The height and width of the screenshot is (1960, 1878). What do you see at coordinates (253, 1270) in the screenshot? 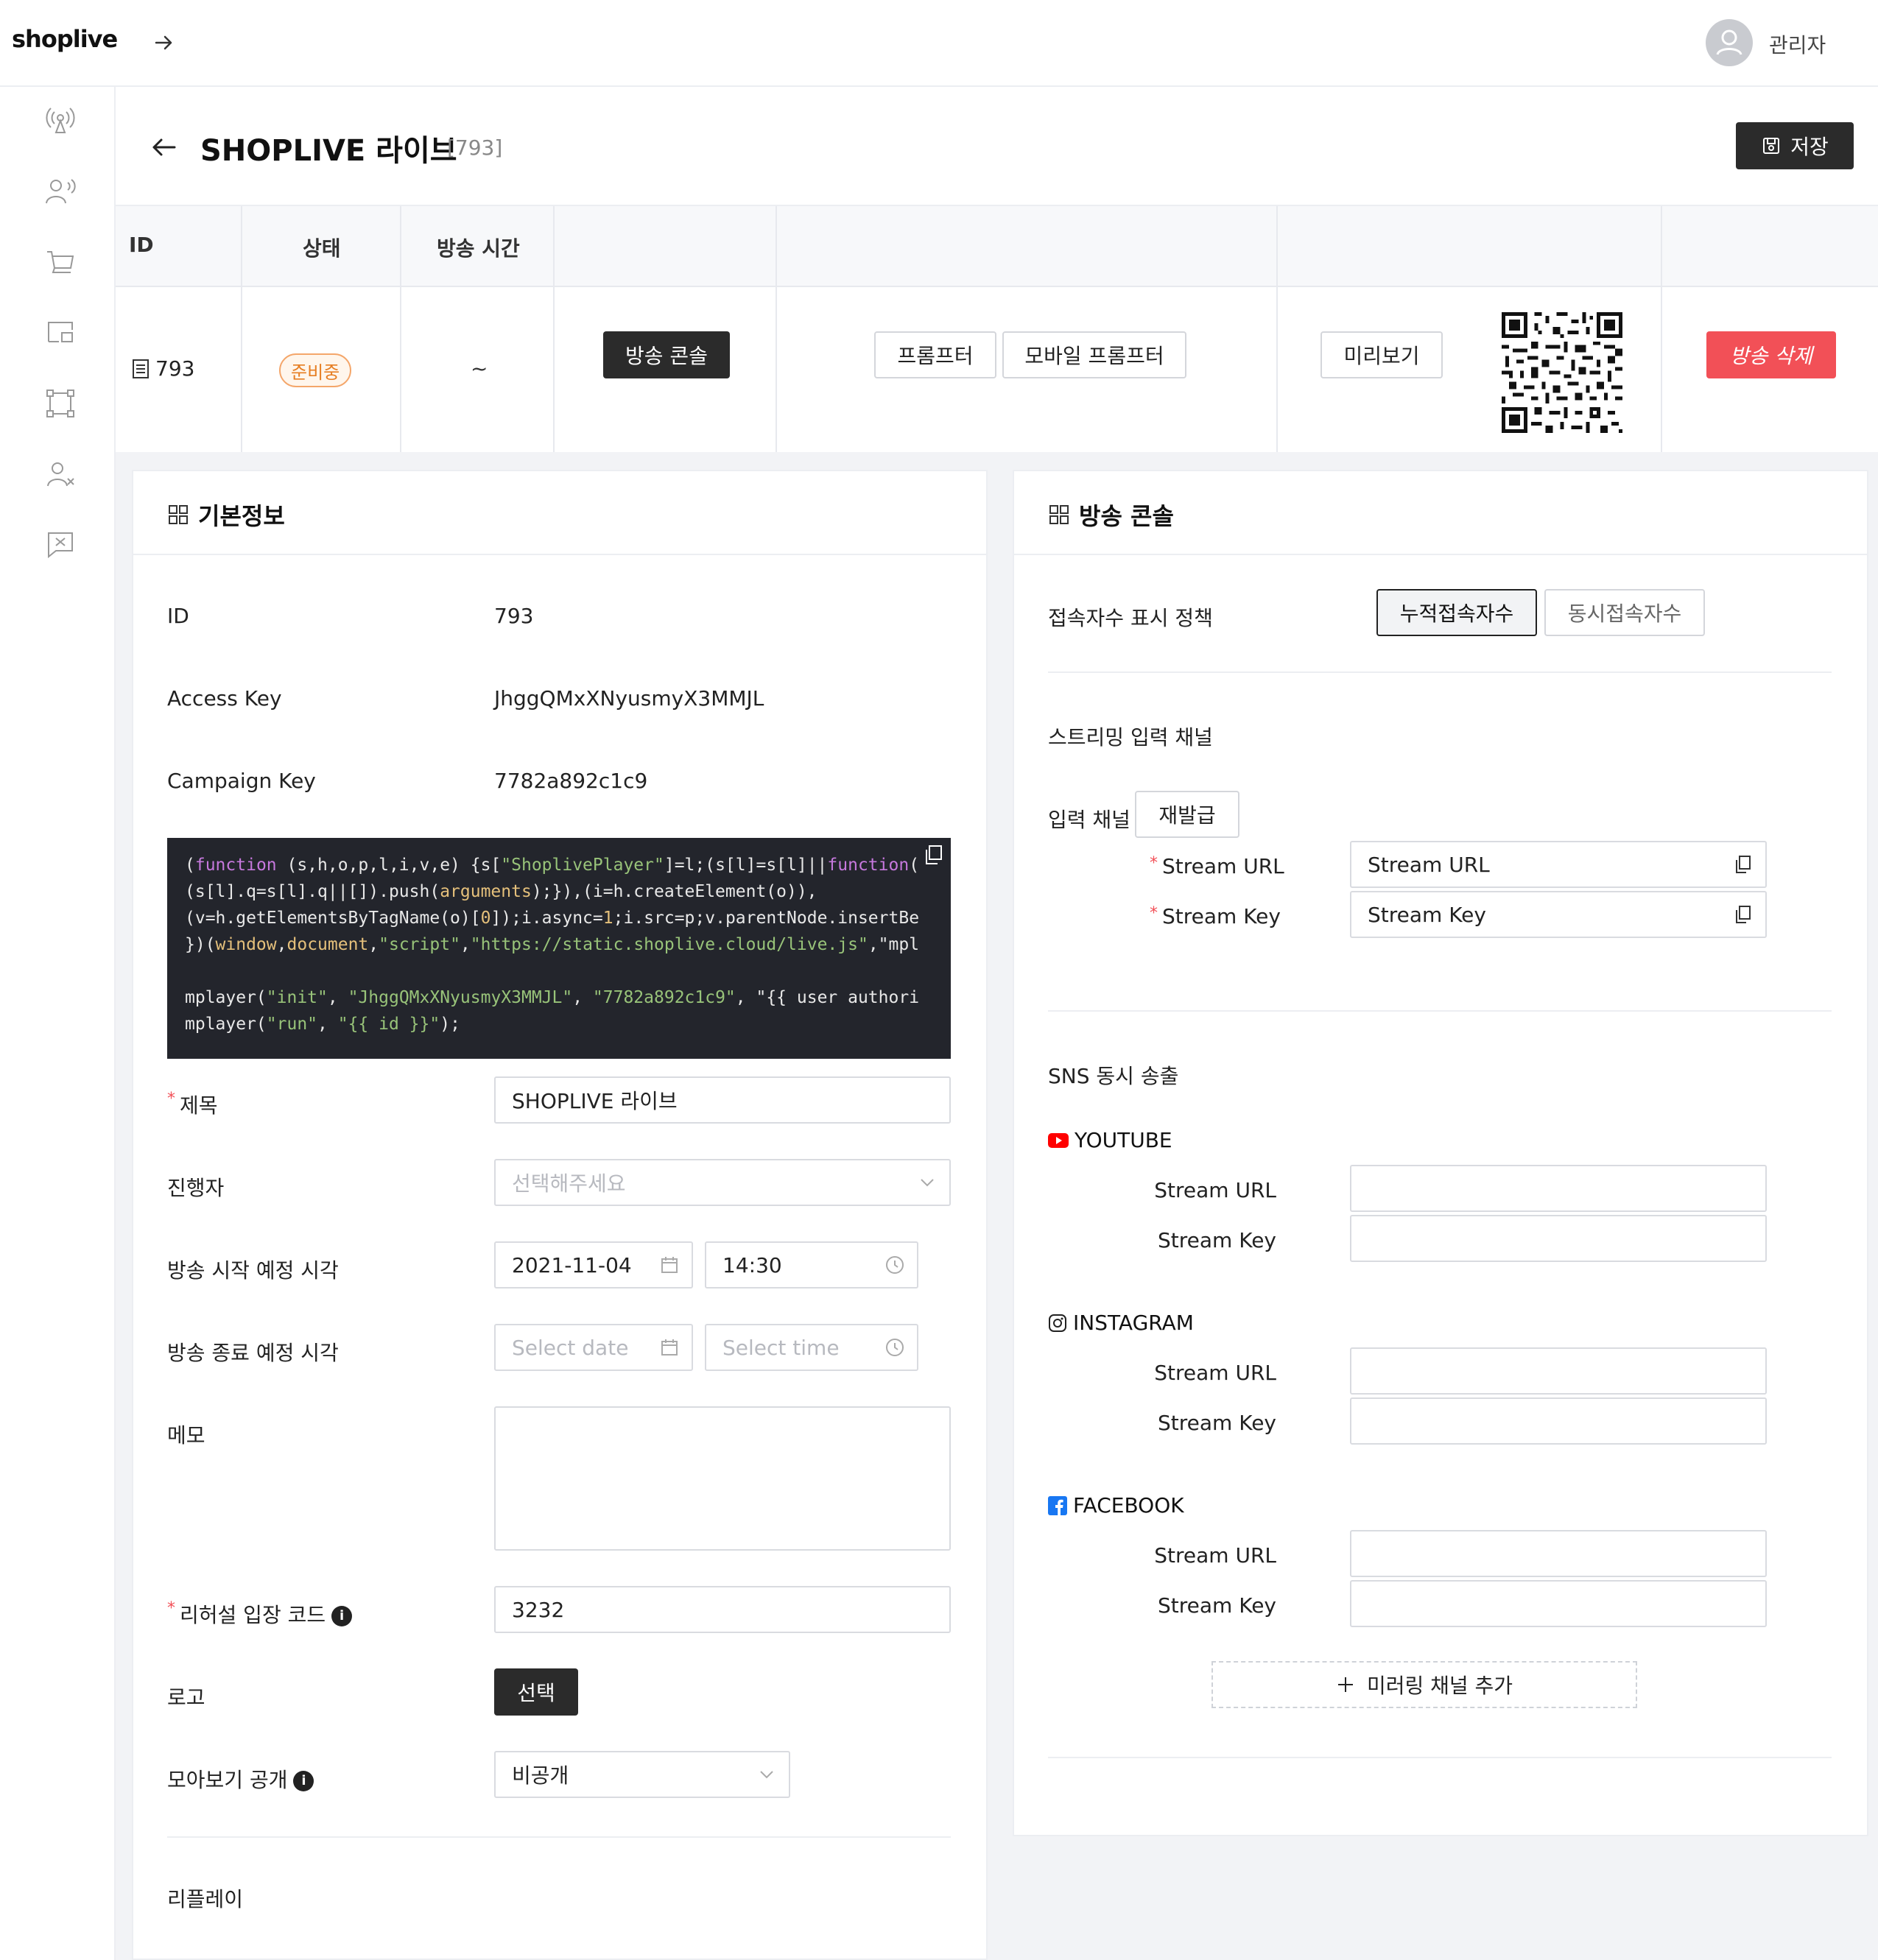
I see `start-time-label: 방송 시작 예정 시각` at bounding box center [253, 1270].